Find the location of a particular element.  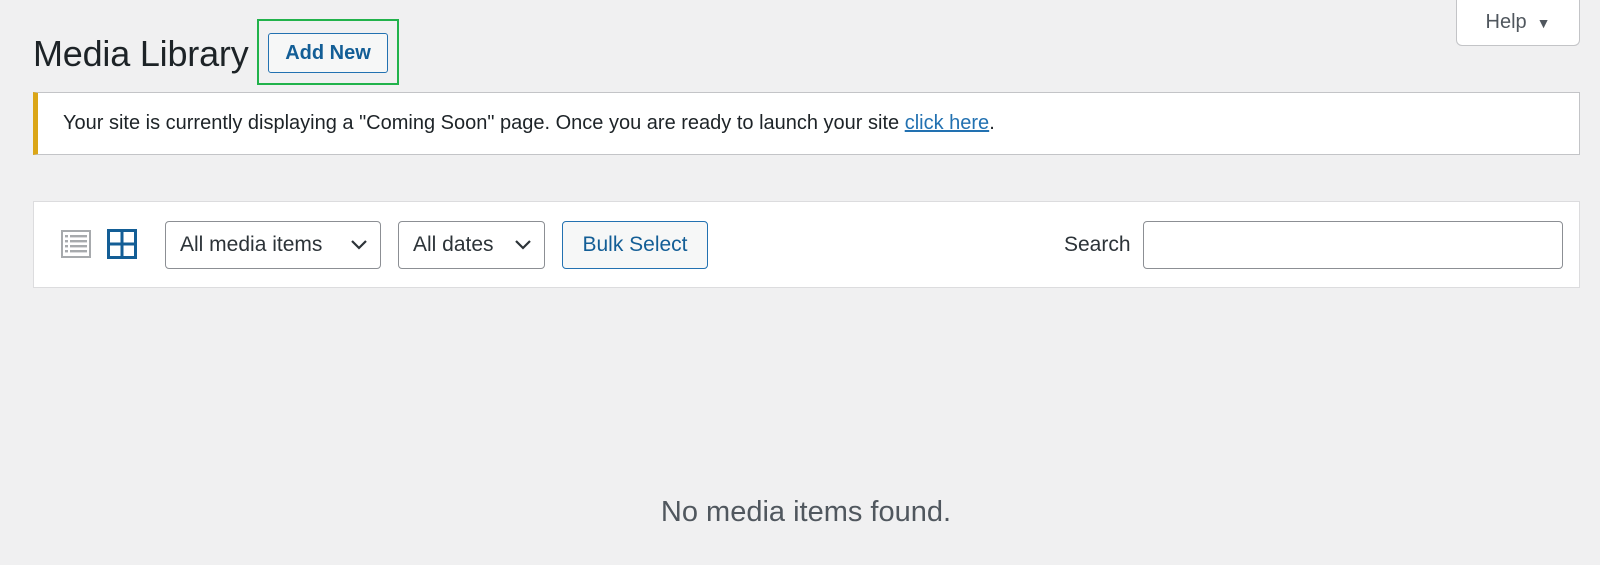

help-tab-button: Help ▼ is located at coordinates (1518, 23).